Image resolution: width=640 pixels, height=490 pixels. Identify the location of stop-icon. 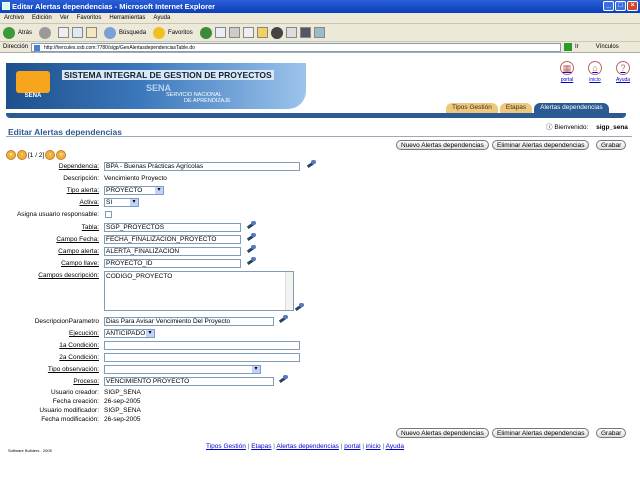
(64, 32).